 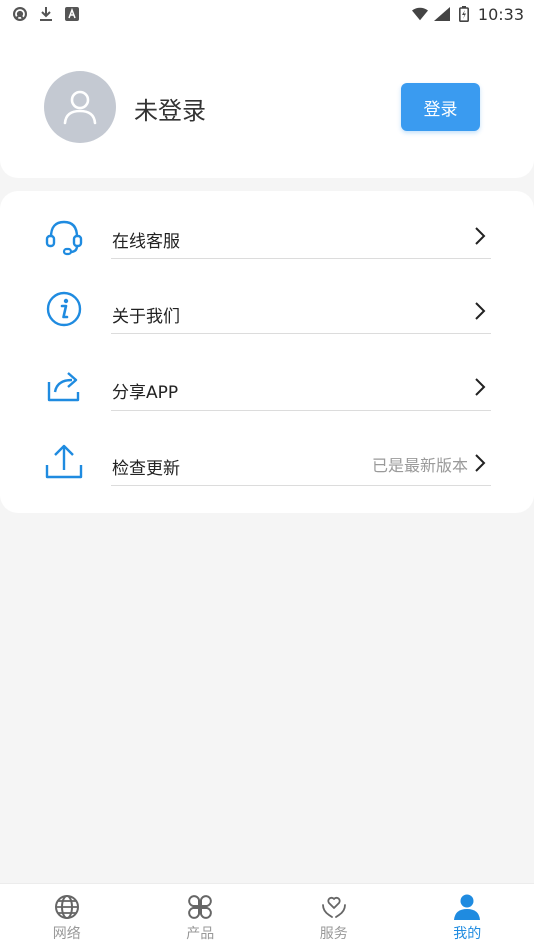 I want to click on tab-mine: 我的, so click(x=467, y=917).